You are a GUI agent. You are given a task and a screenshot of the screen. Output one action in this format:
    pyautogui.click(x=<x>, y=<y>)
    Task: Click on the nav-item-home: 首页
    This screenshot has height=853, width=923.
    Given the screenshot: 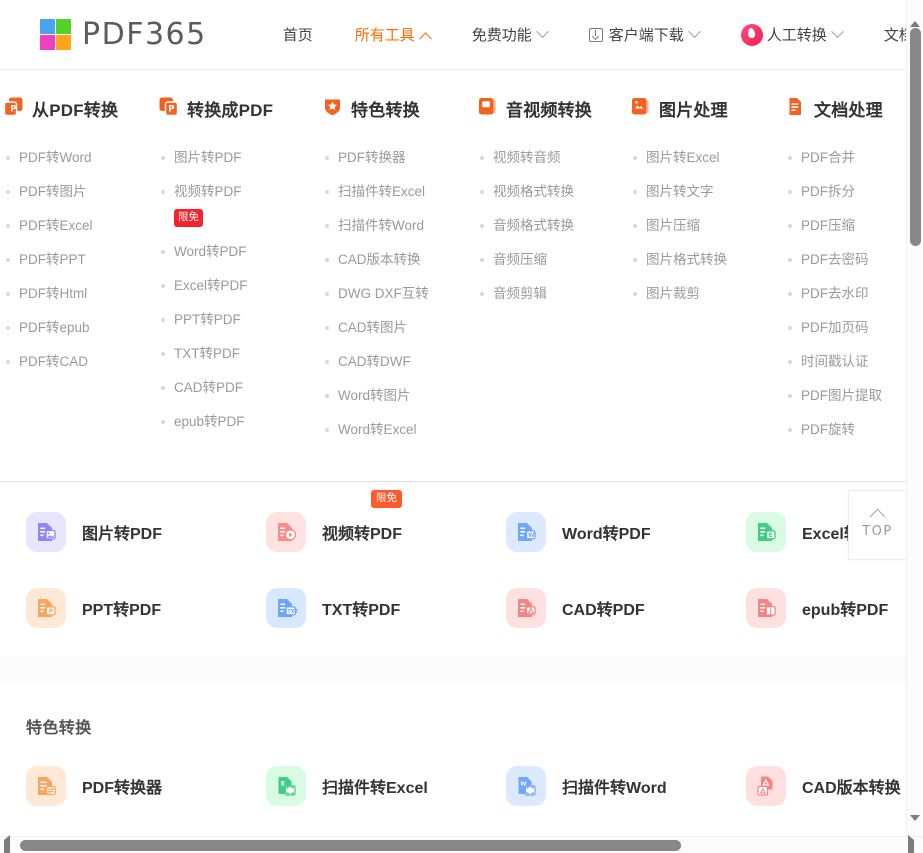 What is the action you would take?
    pyautogui.click(x=298, y=34)
    